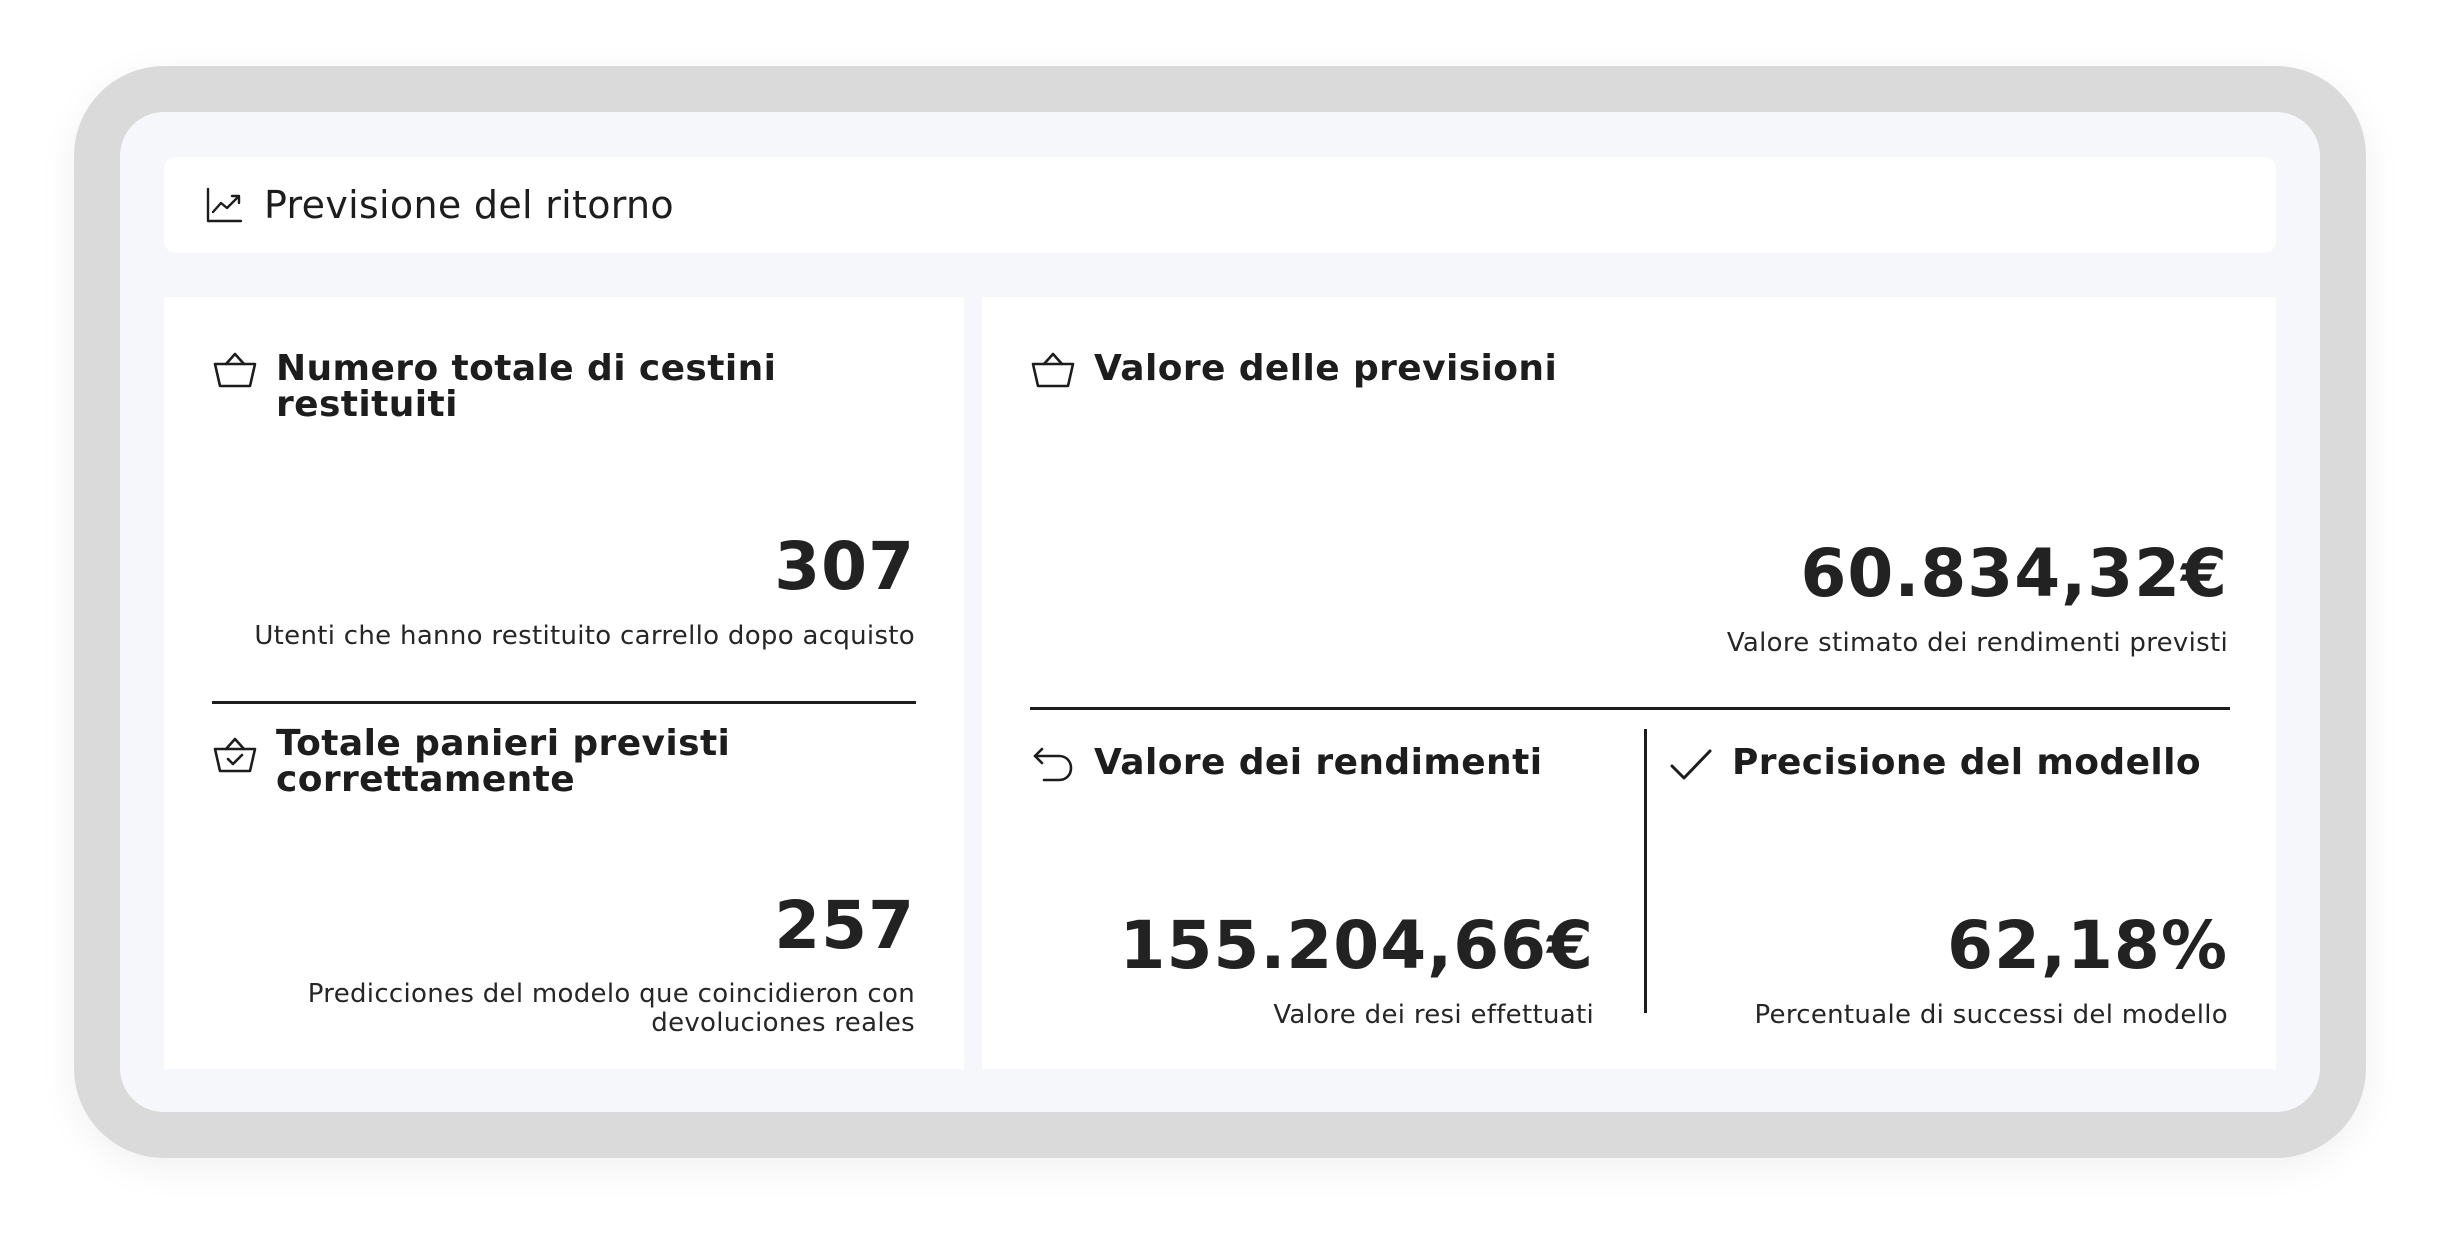  Describe the element at coordinates (844, 925) in the screenshot. I see `correct-predictions-value: 257` at that location.